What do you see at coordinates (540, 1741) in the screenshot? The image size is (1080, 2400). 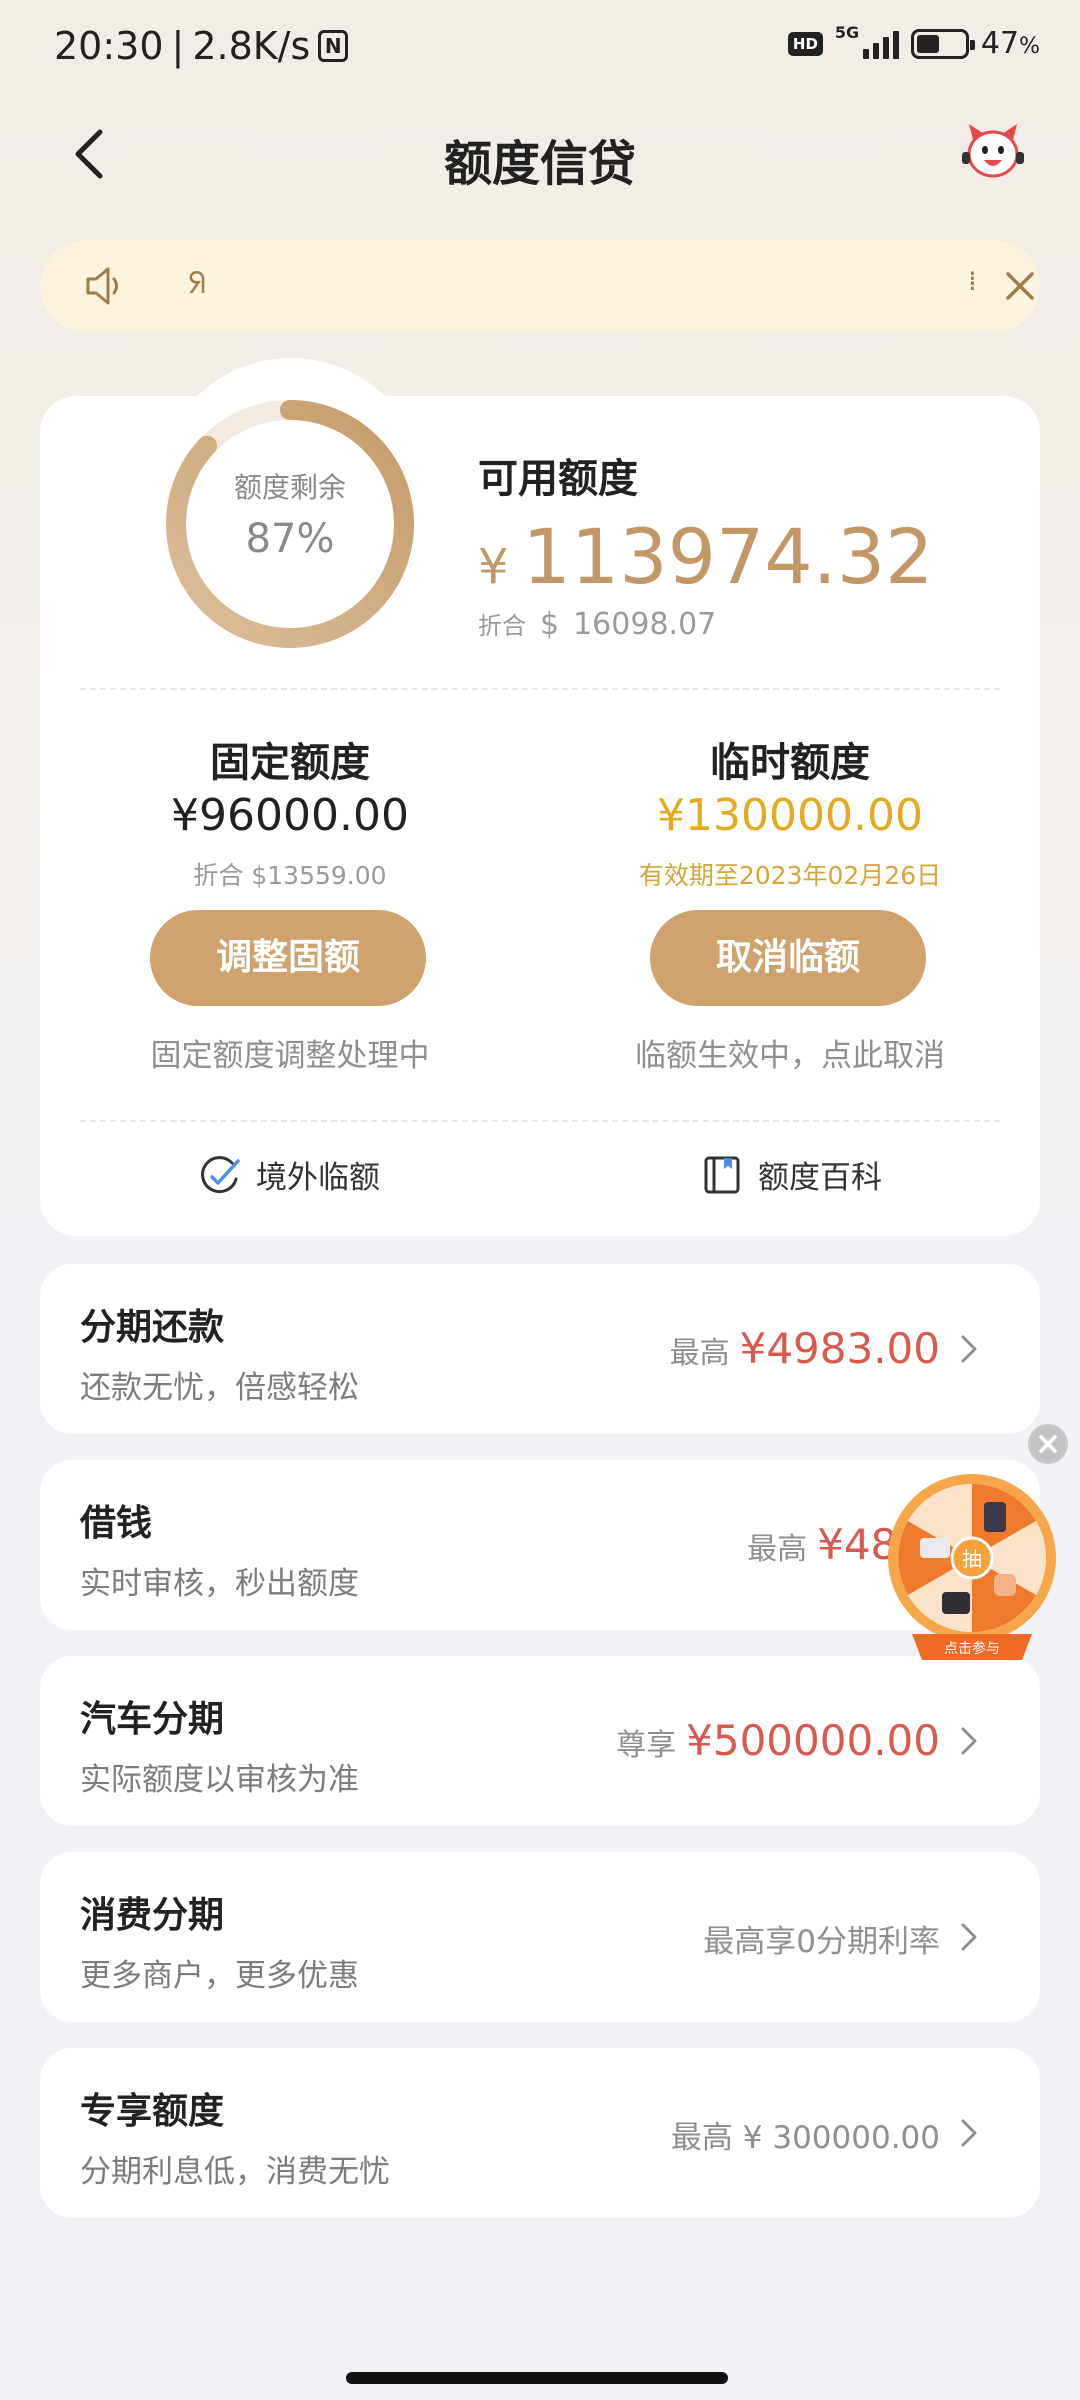 I see `list-item-car-installment: 汽车分期 实际额度以审核为准 尊享 ¥500000.00` at bounding box center [540, 1741].